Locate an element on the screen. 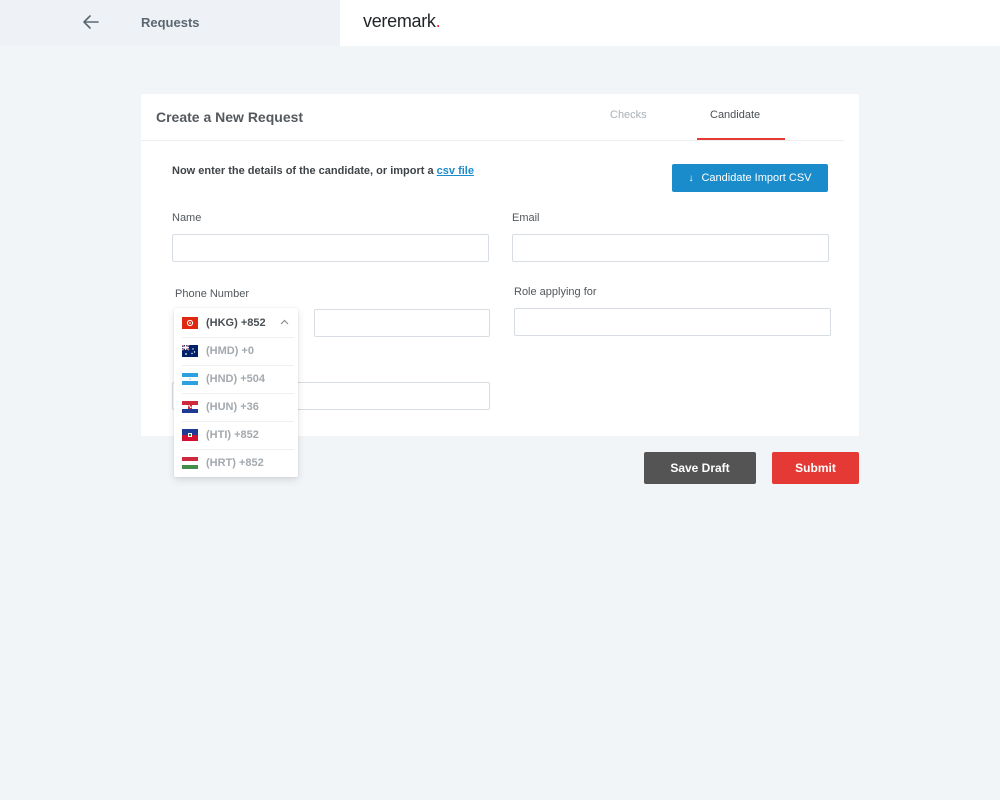 Image resolution: width=1000 pixels, height=800 pixels. heard-mcdonald-flag-icon is located at coordinates (190, 351).